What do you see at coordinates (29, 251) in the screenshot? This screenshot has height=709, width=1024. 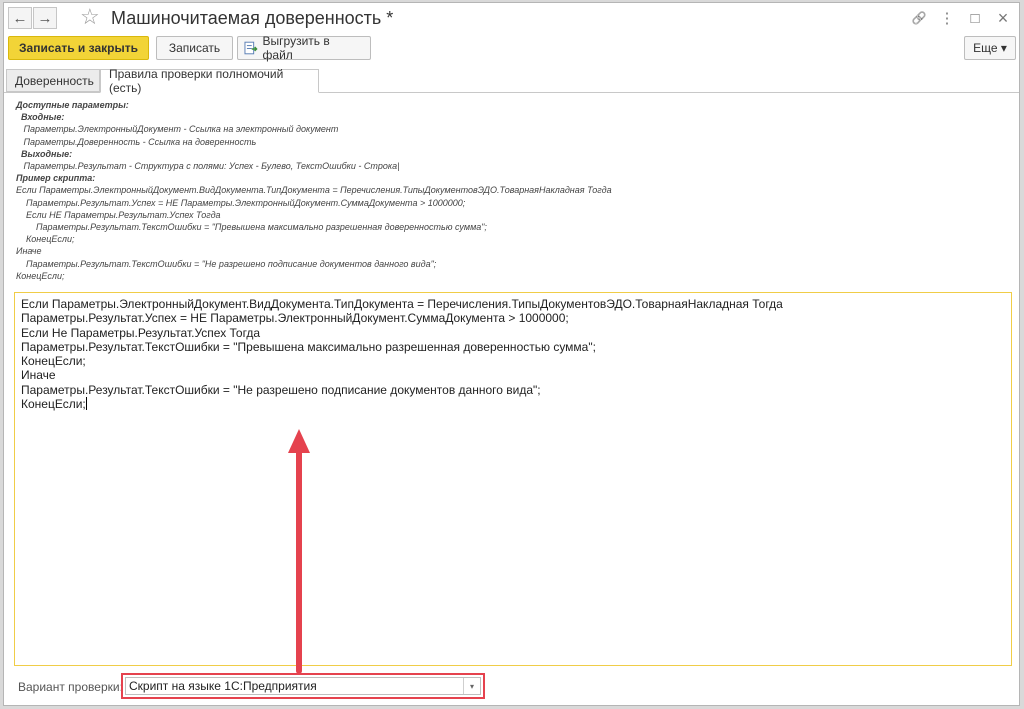 I see `help-line: Иначе` at bounding box center [29, 251].